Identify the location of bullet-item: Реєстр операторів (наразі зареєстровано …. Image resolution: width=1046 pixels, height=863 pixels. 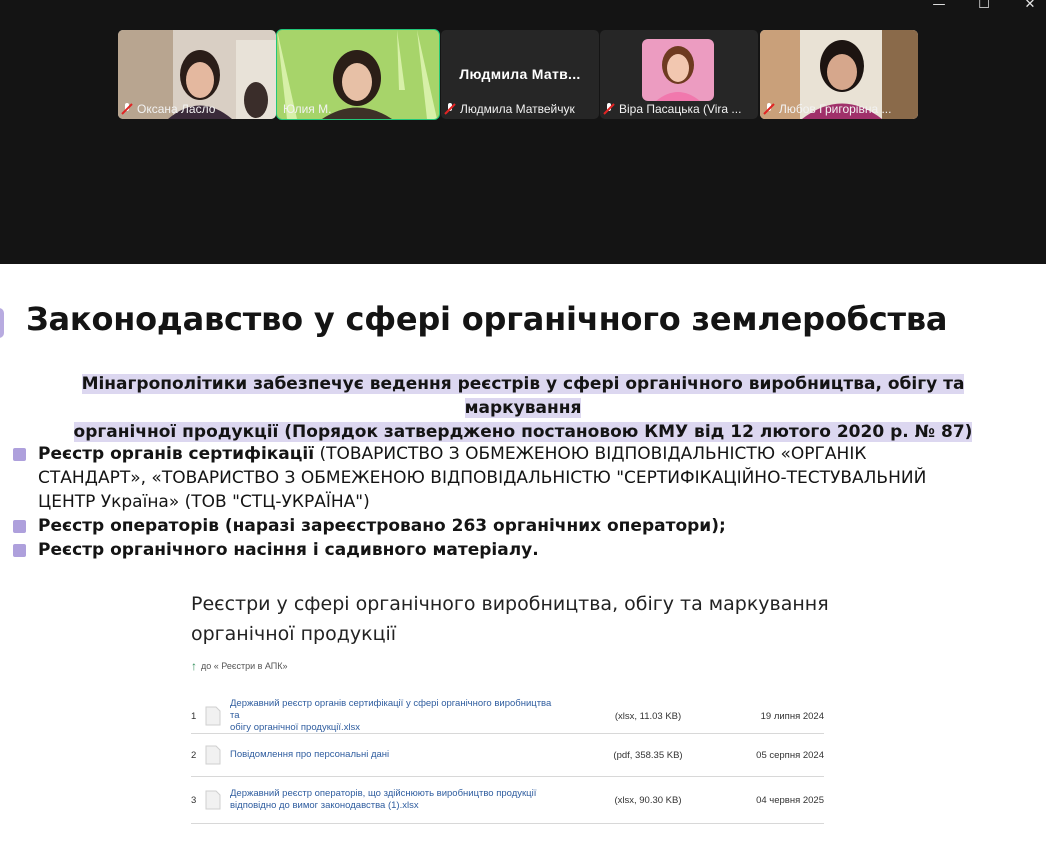
(493, 526).